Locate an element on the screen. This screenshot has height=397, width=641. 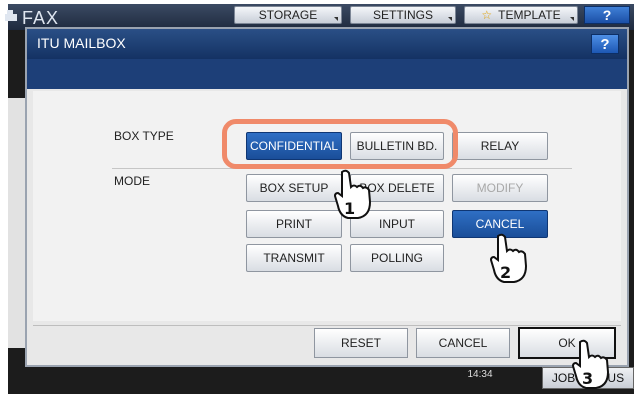
template-button: ☆ TEMPLATE is located at coordinates (521, 15).